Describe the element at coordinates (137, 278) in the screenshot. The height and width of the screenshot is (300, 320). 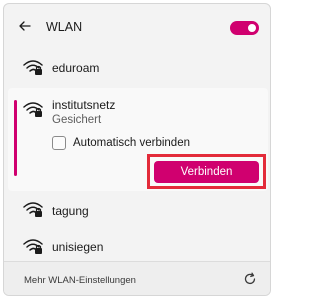
I see `footer: Mehr WLAN-Einstellungen` at that location.